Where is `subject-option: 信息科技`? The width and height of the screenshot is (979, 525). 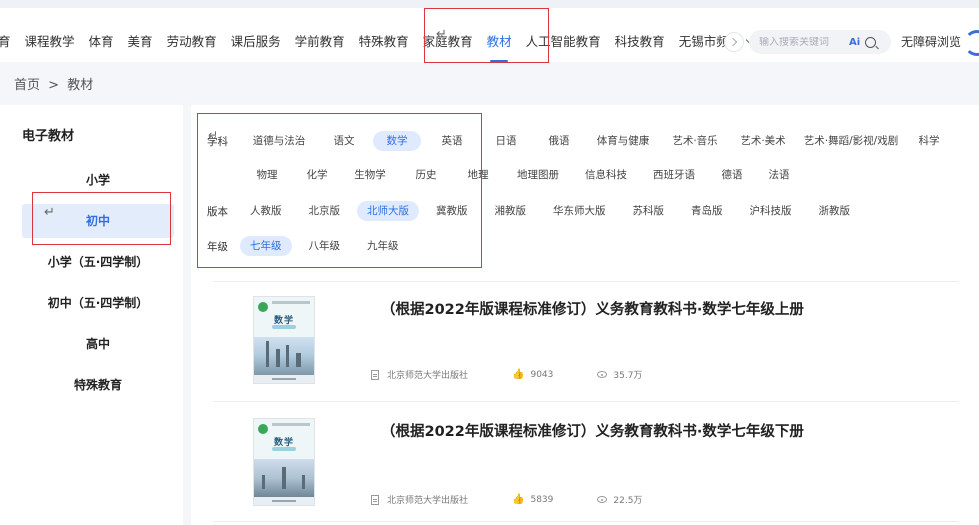
subject-option: 信息科技 is located at coordinates (606, 175).